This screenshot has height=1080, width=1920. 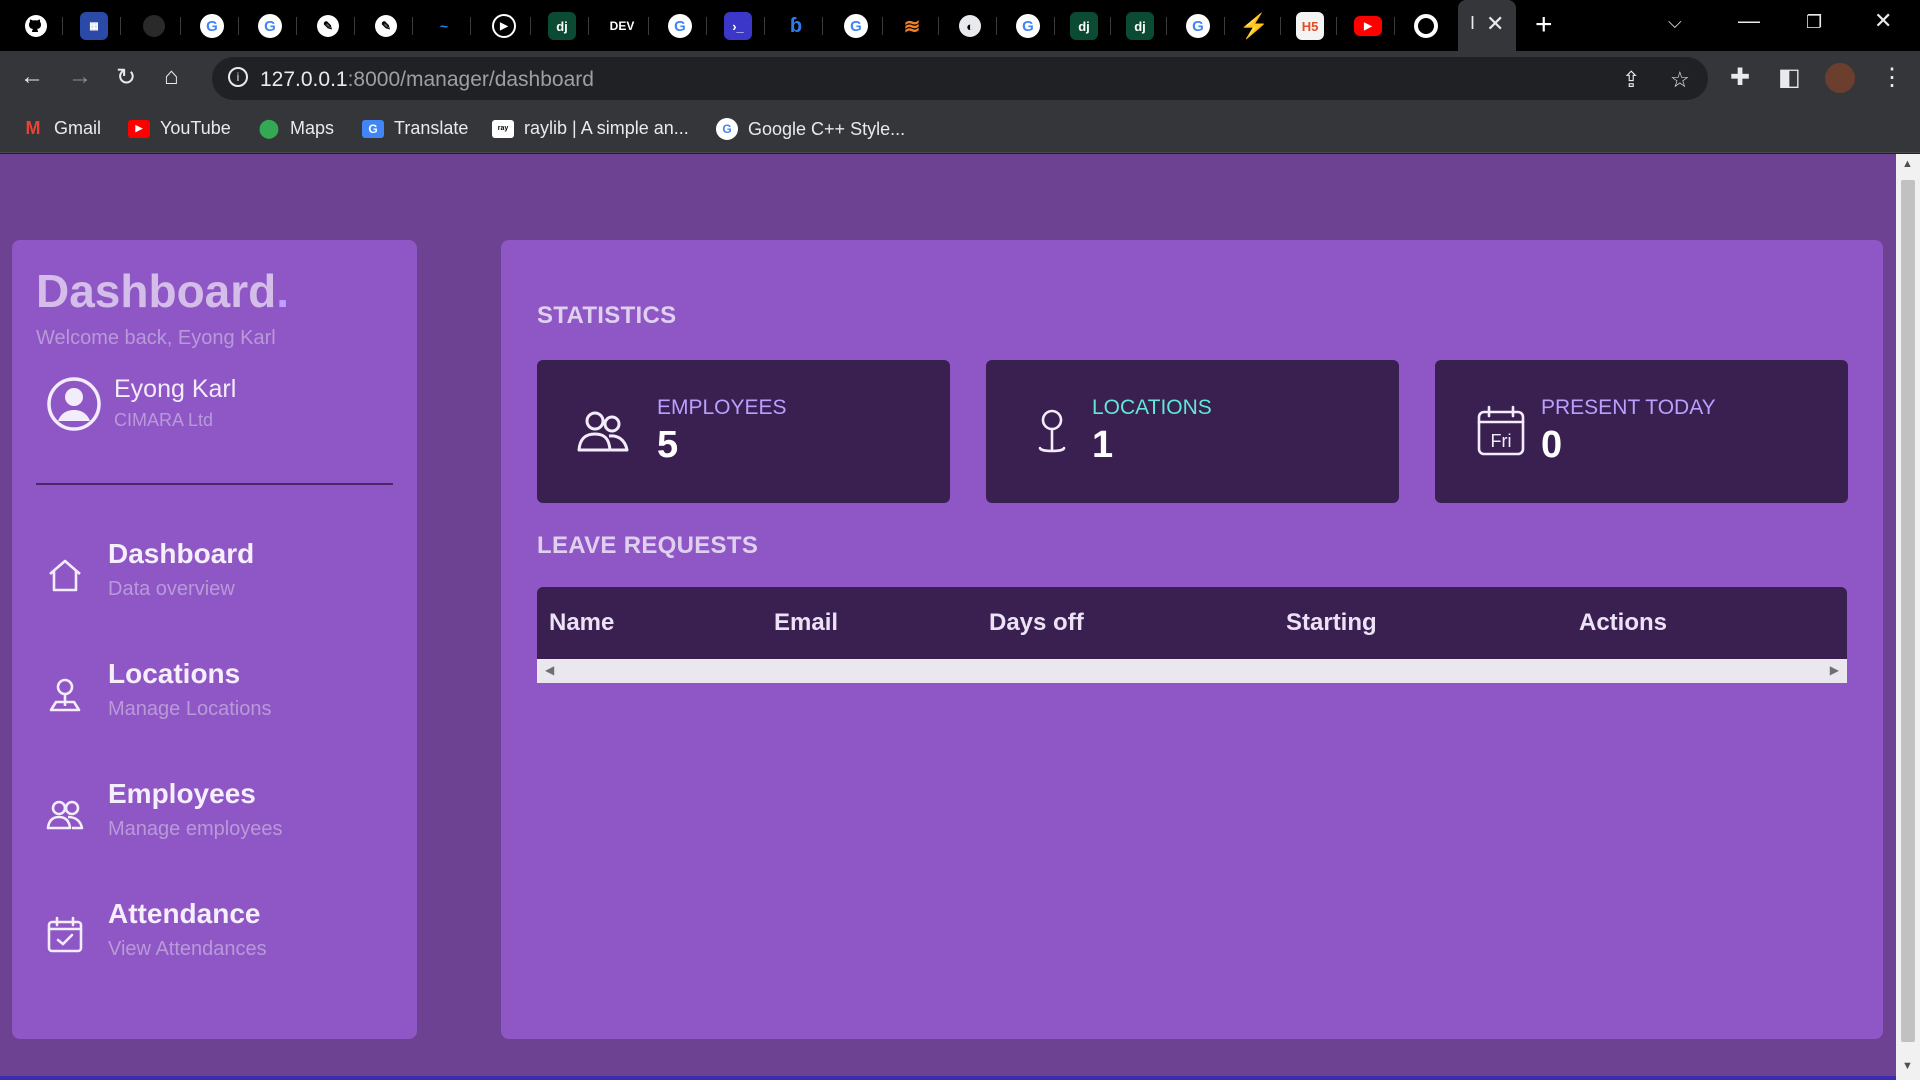 What do you see at coordinates (156, 338) in the screenshot?
I see `welcome-text: Welcome back, Eyong Karl` at bounding box center [156, 338].